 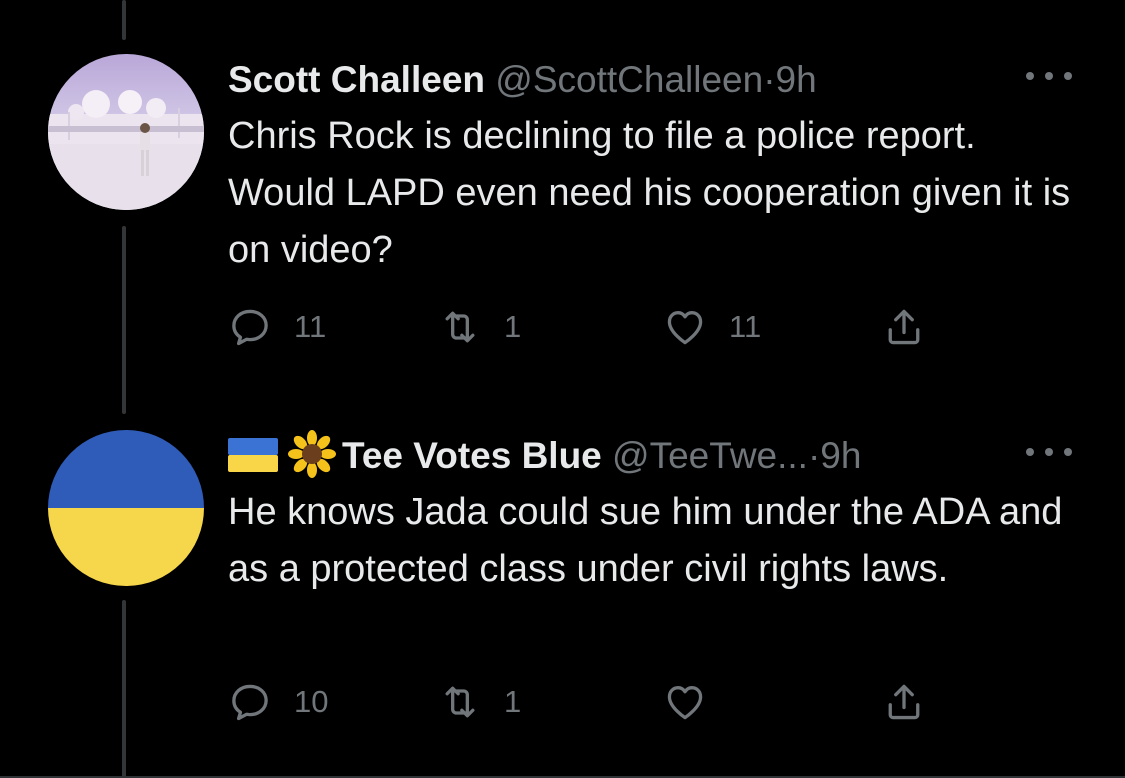 What do you see at coordinates (277, 327) in the screenshot?
I see `reply-button: 11` at bounding box center [277, 327].